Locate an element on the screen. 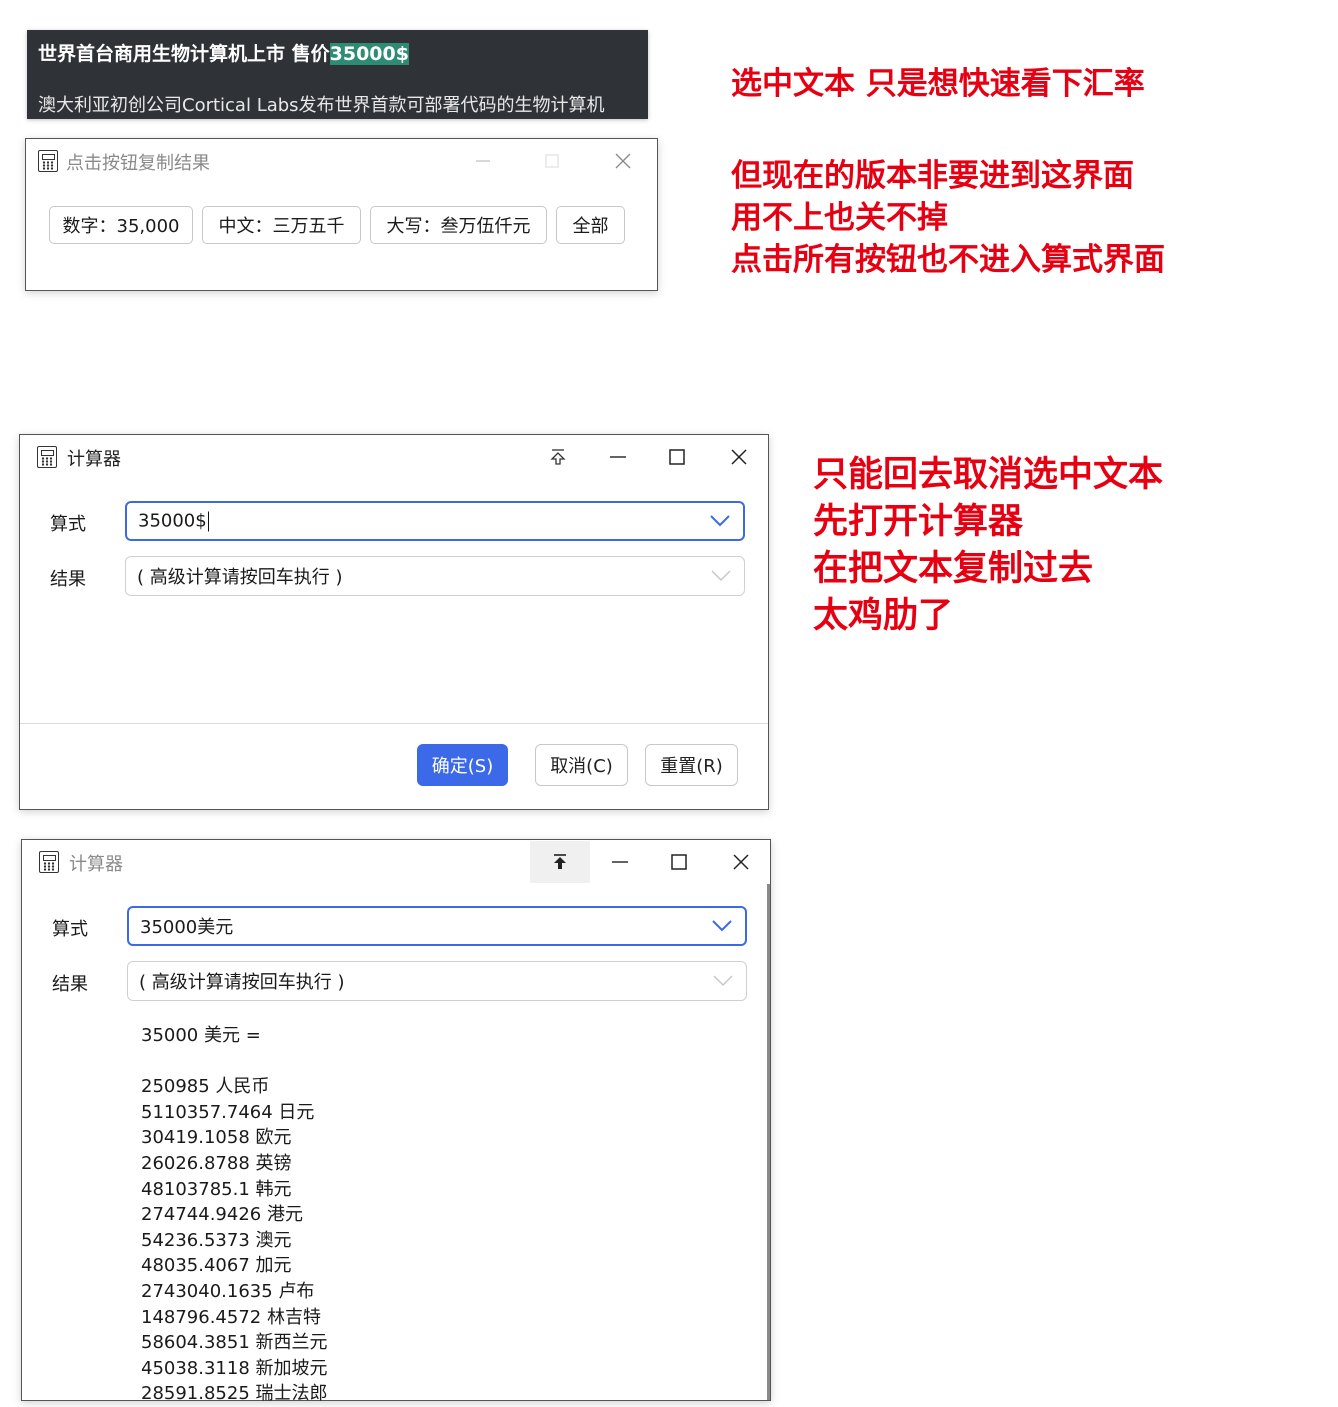 Image resolution: width=1338 pixels, height=1407 pixels. calc2-title: 计算器 is located at coordinates (96, 864).